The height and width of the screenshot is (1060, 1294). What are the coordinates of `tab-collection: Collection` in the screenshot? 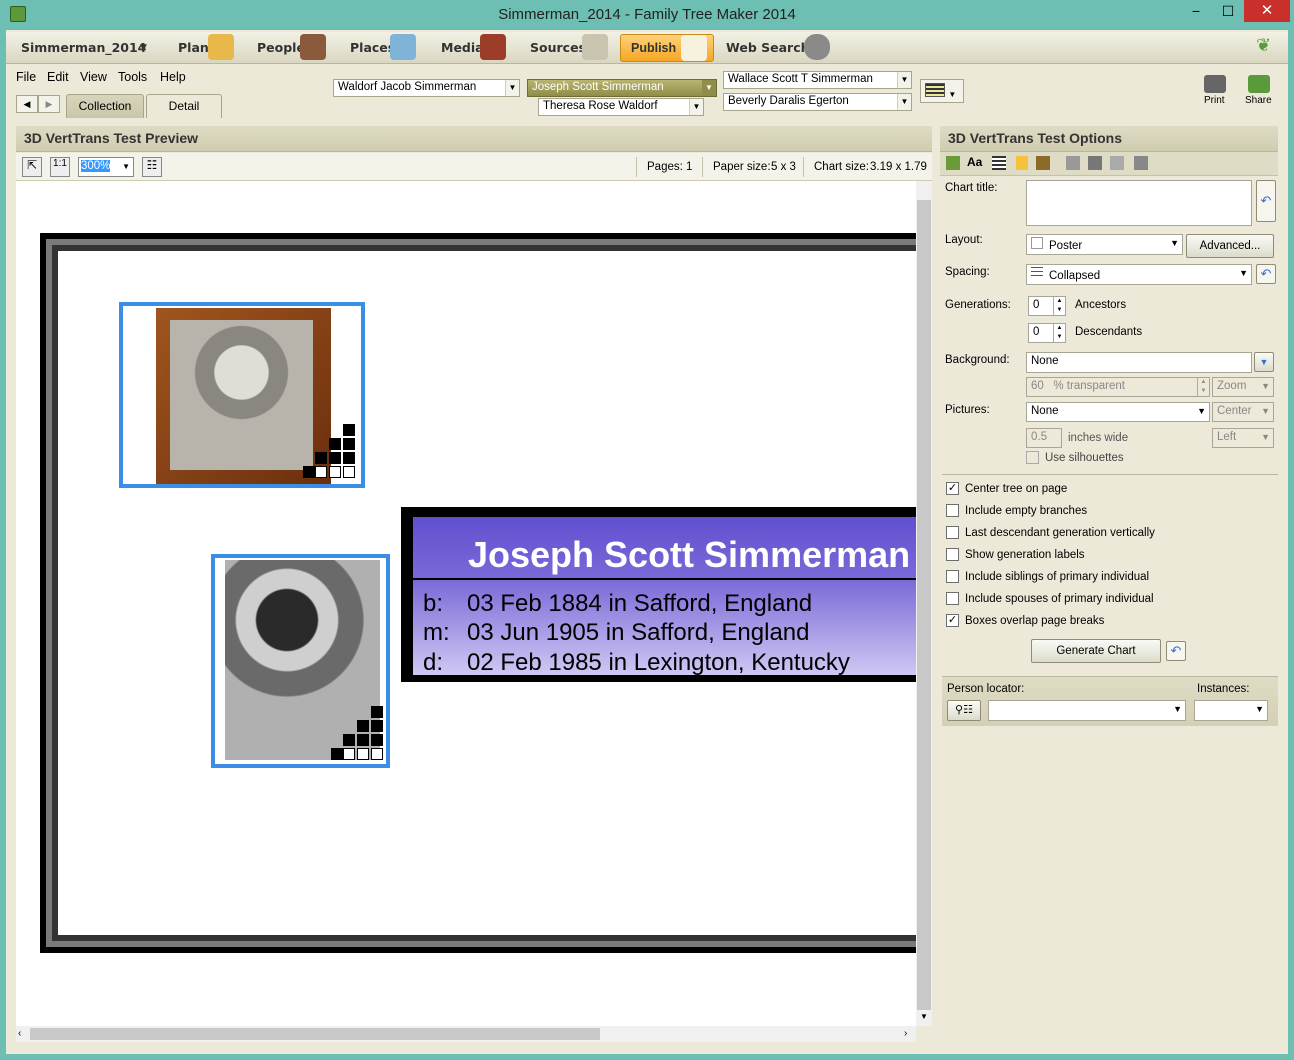 It's located at (105, 106).